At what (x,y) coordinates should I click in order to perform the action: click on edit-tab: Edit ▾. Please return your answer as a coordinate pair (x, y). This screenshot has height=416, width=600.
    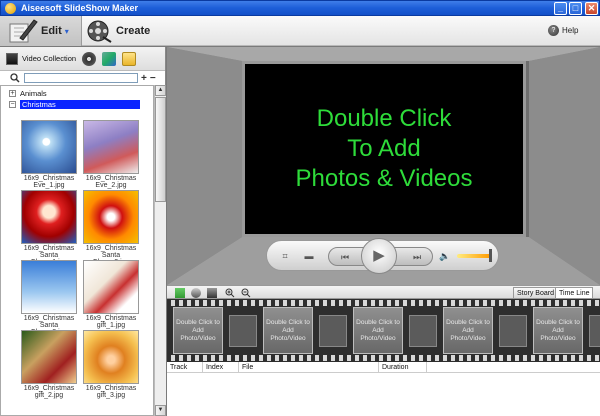
    Looking at the image, I should click on (41, 31).